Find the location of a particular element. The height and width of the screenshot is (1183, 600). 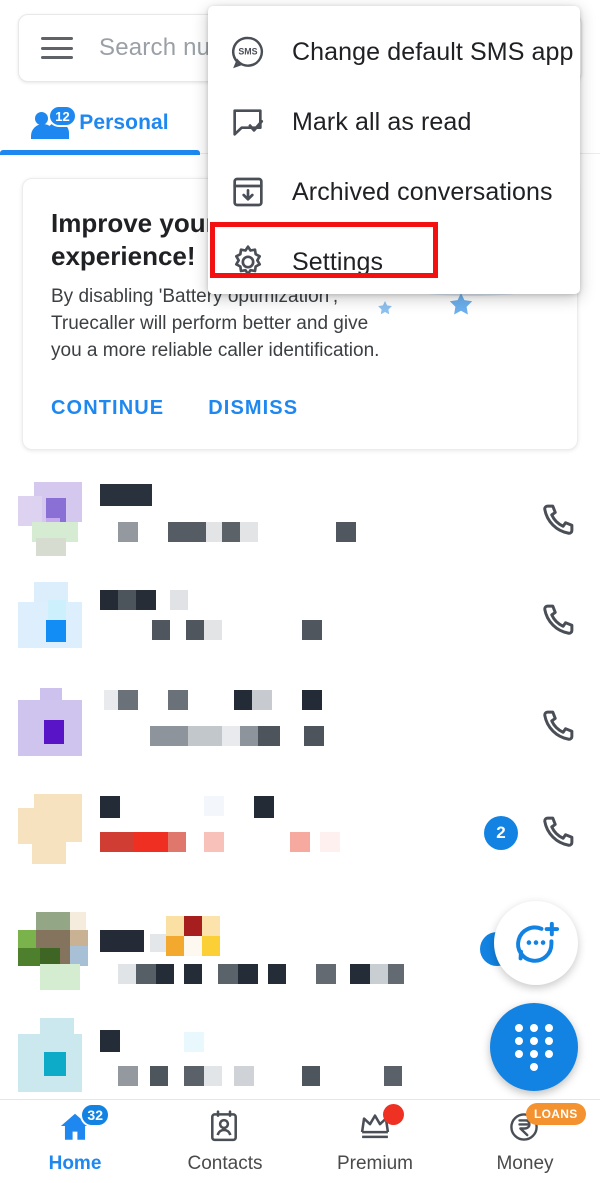

people-icon: 12 is located at coordinates (54, 122).